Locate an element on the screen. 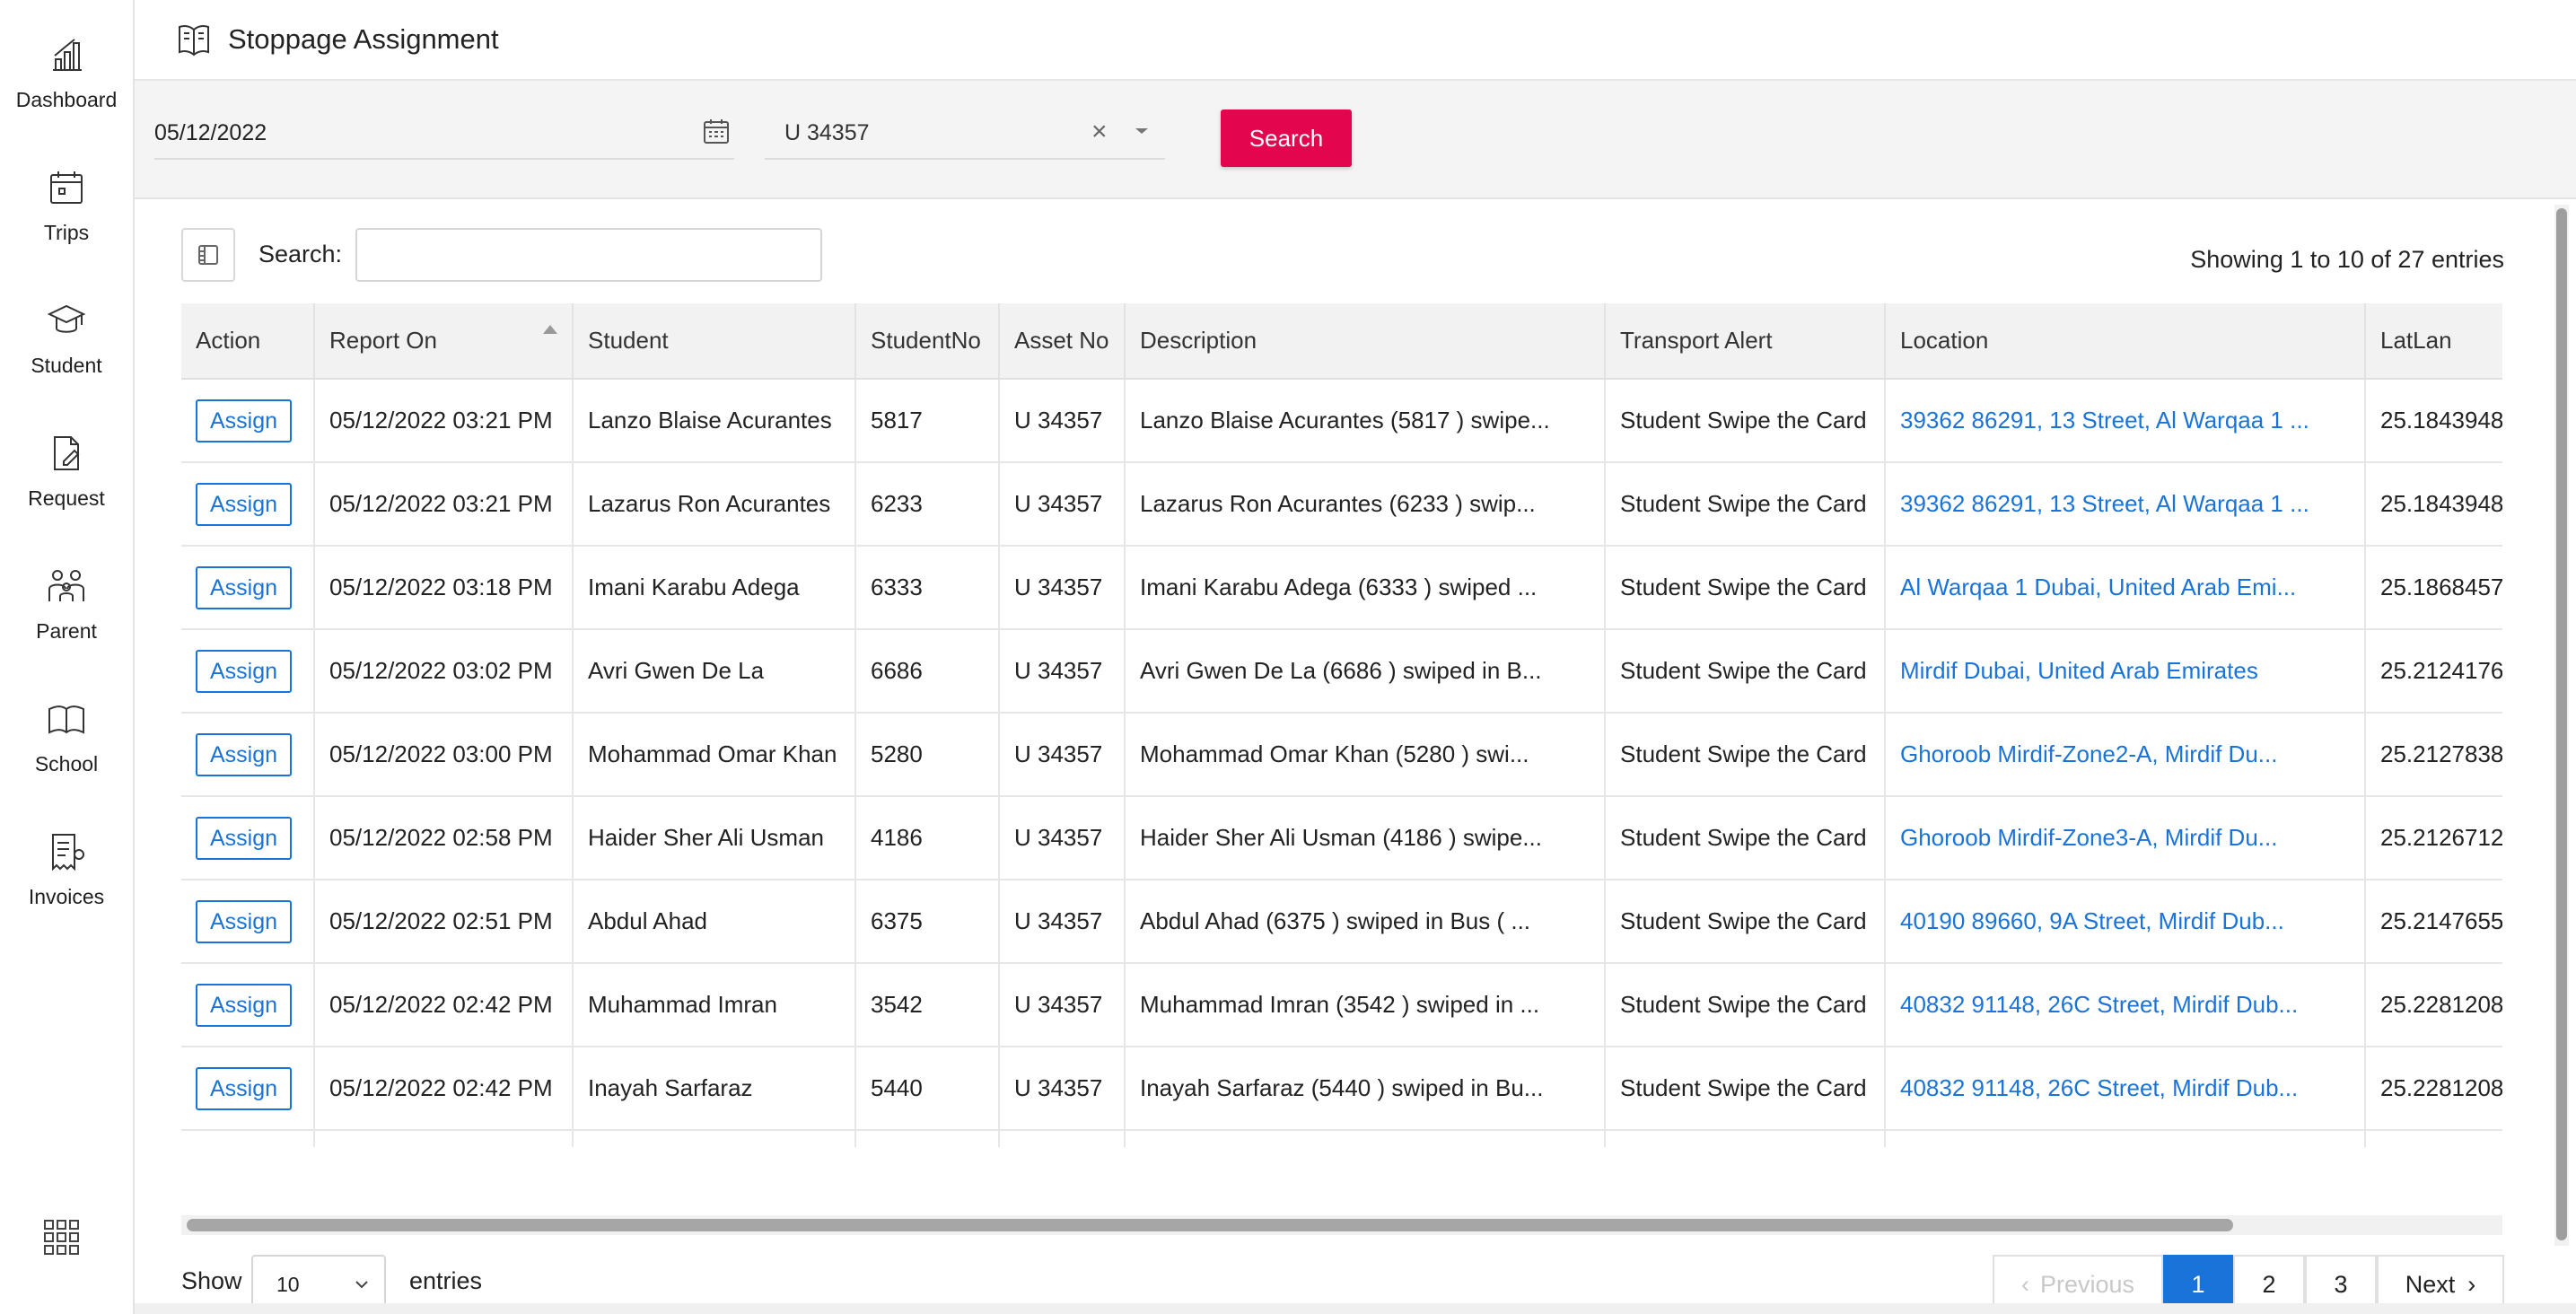 The height and width of the screenshot is (1314, 2576). sidebar-item-label: Student is located at coordinates (66, 365).